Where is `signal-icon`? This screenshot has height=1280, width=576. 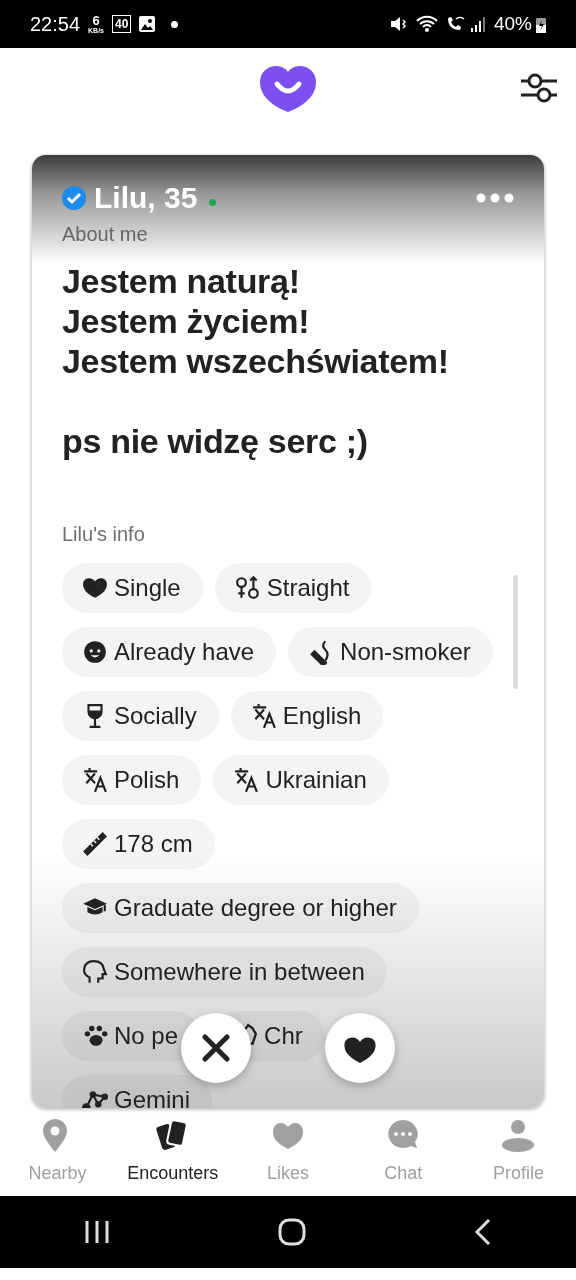 signal-icon is located at coordinates (477, 24).